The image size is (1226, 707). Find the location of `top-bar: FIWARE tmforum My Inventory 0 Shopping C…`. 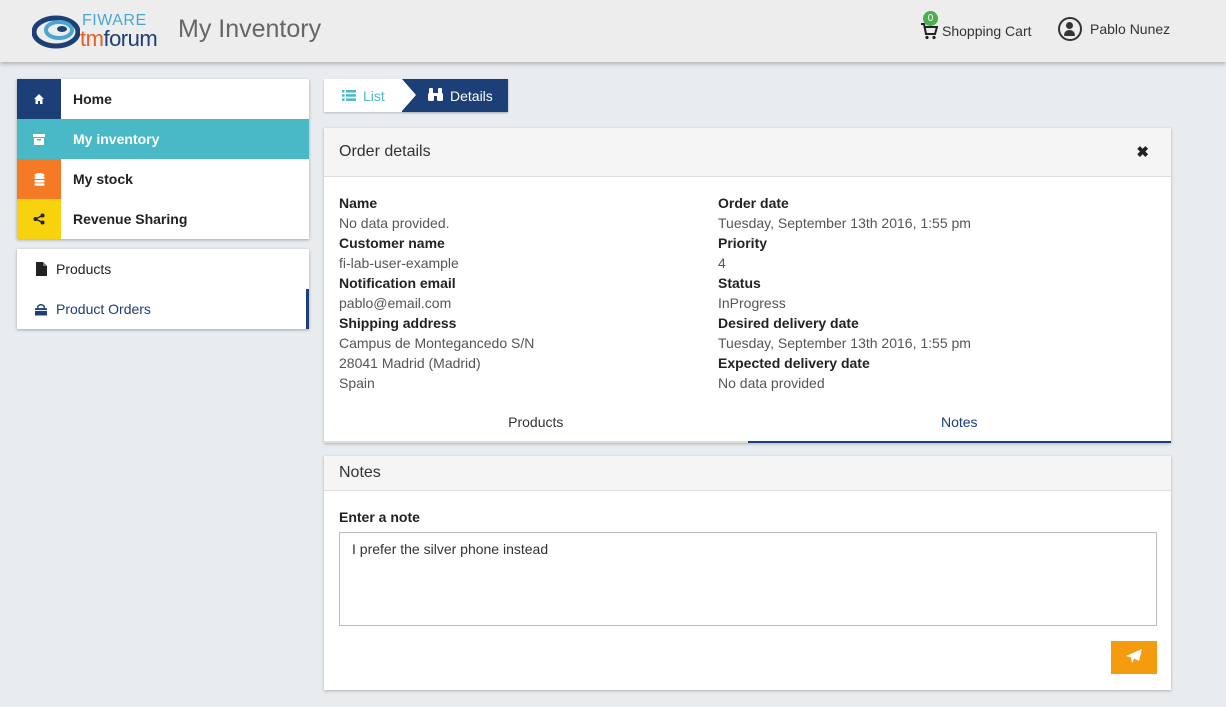

top-bar: FIWARE tmforum My Inventory 0 Shopping C… is located at coordinates (613, 31).